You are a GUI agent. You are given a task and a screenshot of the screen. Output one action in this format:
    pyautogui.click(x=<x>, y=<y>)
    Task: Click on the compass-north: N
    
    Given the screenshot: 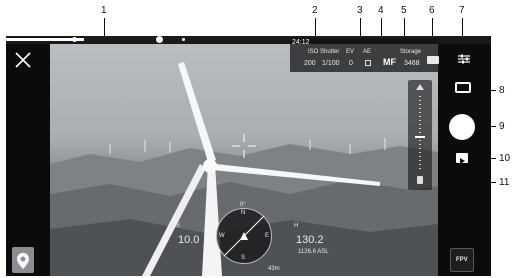 What is the action you would take?
    pyautogui.click(x=243, y=213)
    